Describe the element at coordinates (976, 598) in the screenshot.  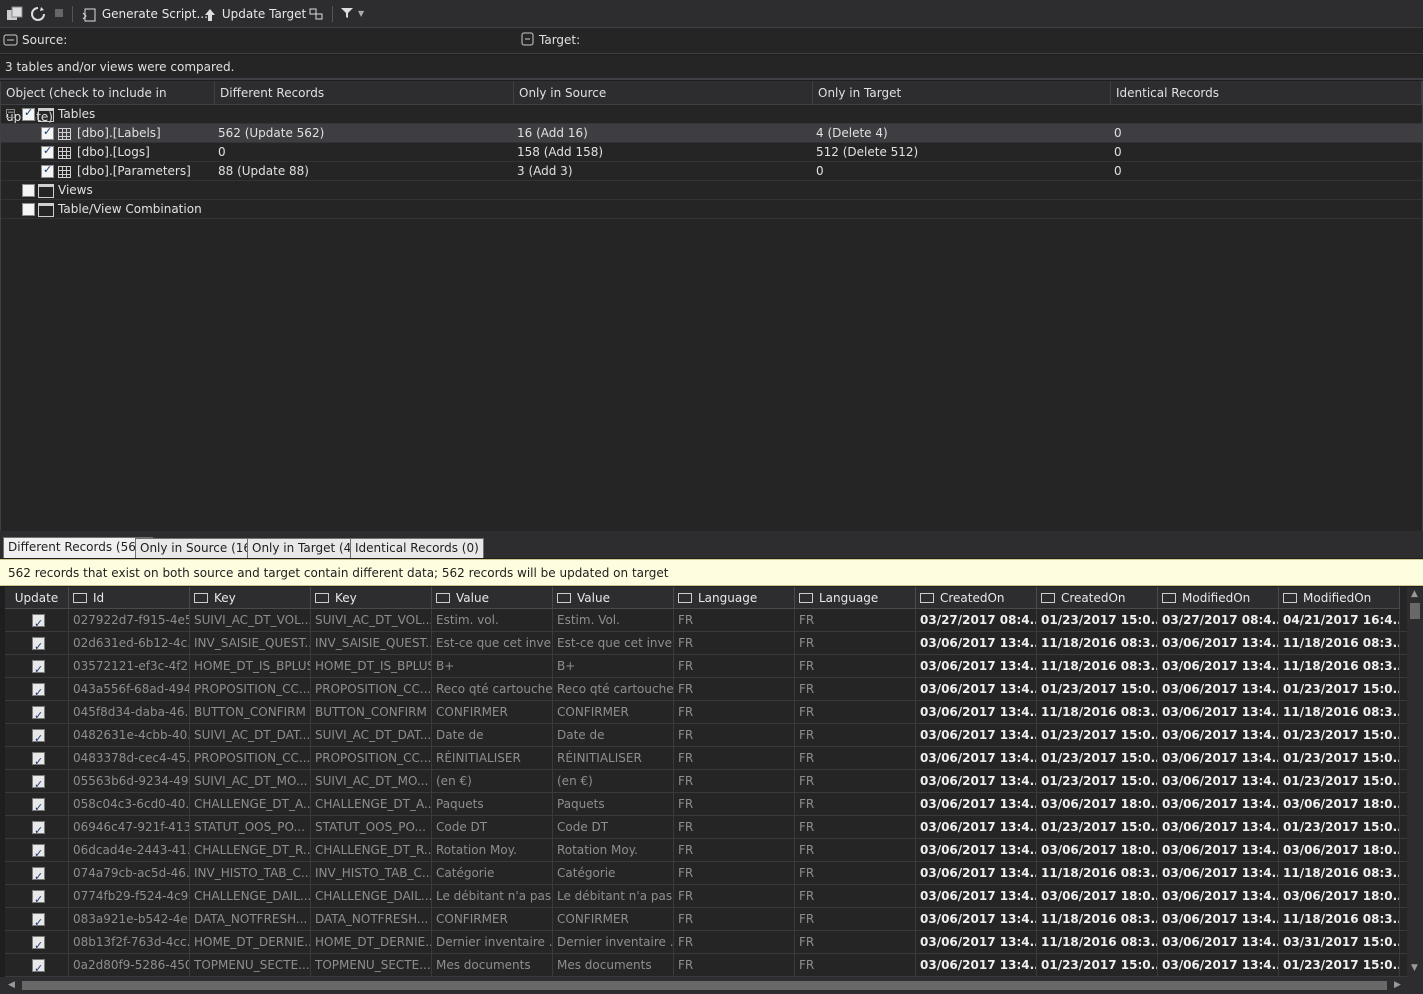
I see `header-created-on-source: CreatedOn` at that location.